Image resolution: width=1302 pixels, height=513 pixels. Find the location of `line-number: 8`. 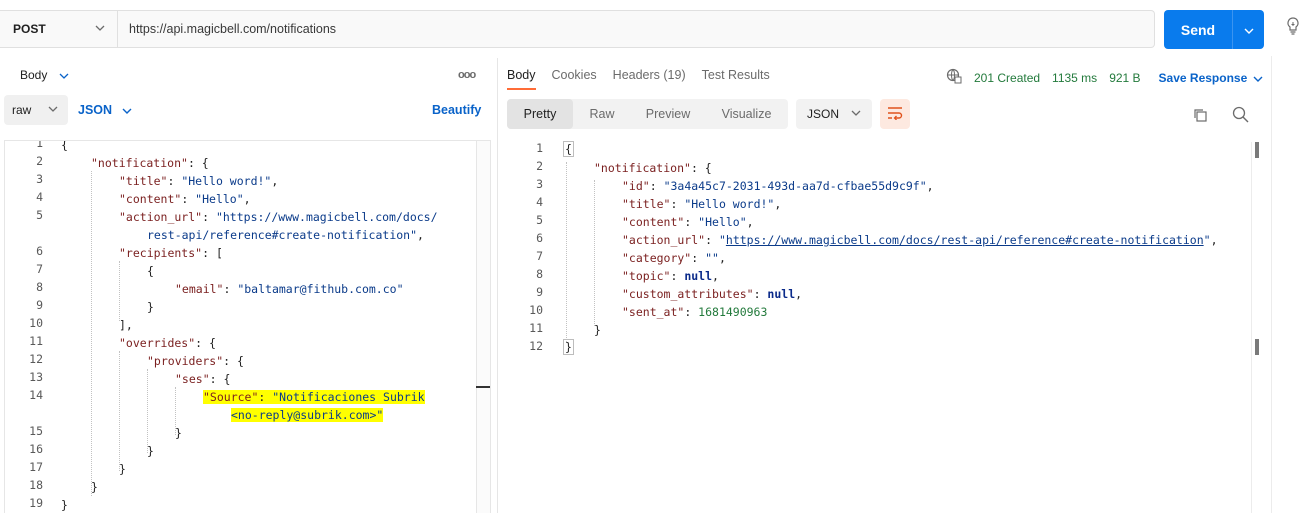

line-number: 8 is located at coordinates (539, 274).